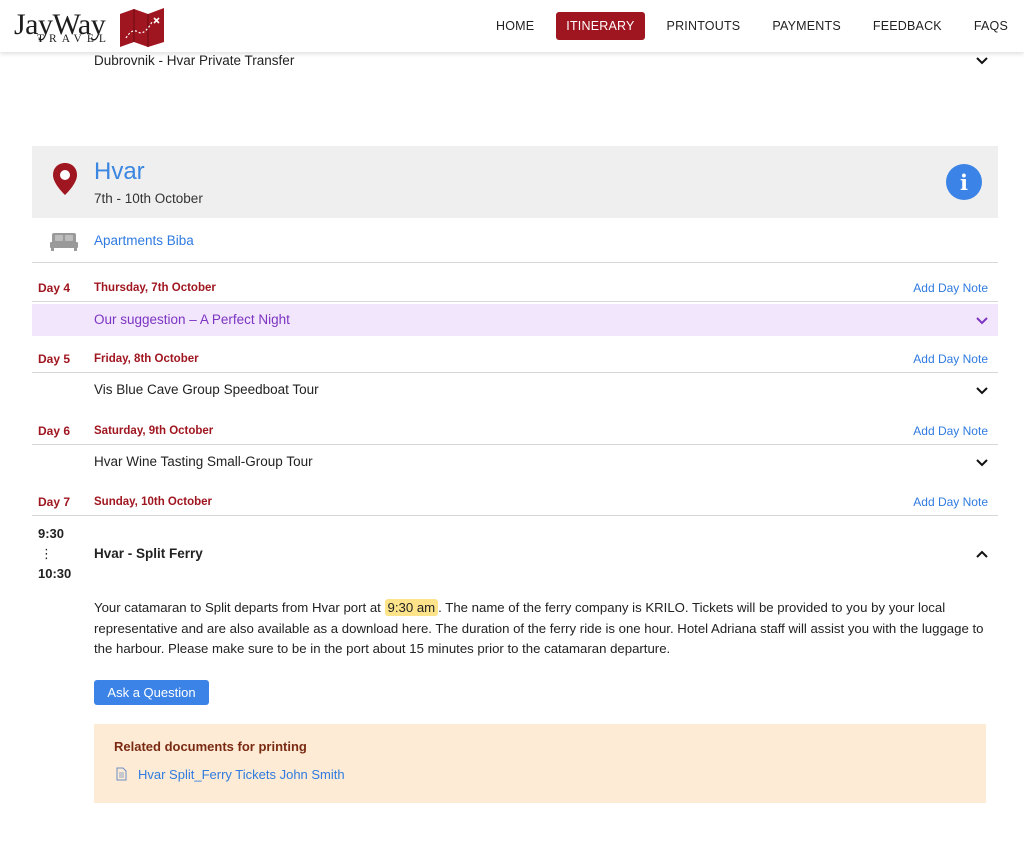 The image size is (1024, 865). What do you see at coordinates (515, 26) in the screenshot?
I see `nav-home: HOME` at bounding box center [515, 26].